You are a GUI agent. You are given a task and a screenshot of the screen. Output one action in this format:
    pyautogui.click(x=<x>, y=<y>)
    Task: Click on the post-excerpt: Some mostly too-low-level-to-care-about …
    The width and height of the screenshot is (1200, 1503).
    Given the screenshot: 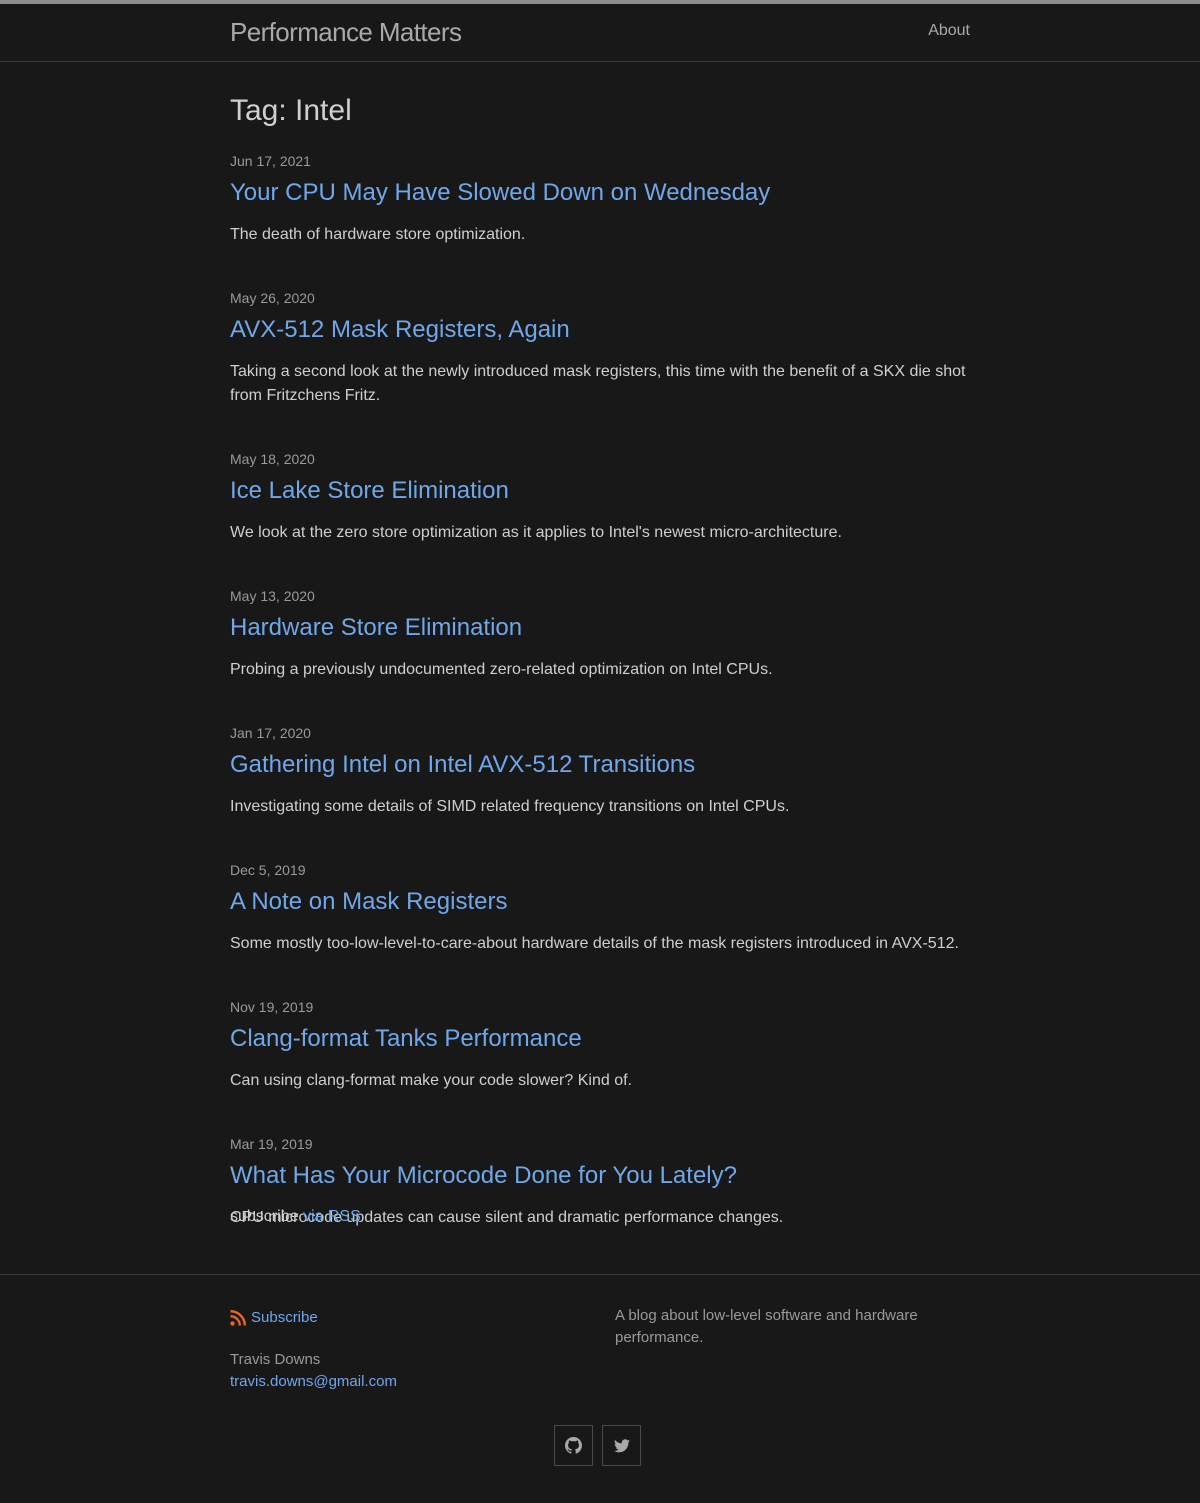 What is the action you would take?
    pyautogui.click(x=594, y=943)
    